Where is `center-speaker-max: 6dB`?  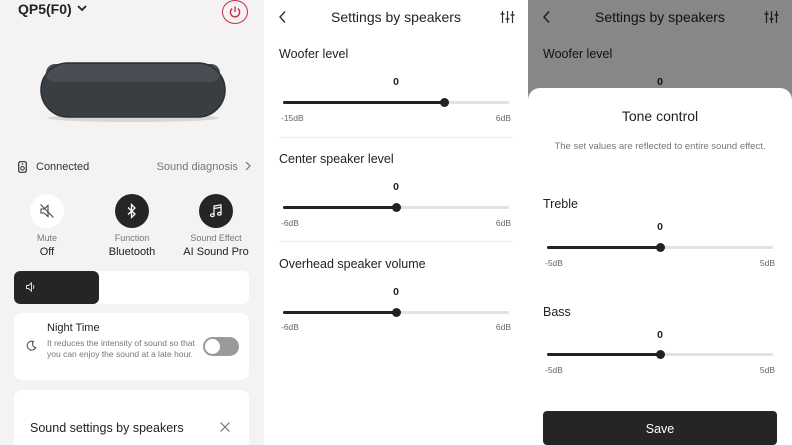
center-speaker-max: 6dB is located at coordinates (503, 223).